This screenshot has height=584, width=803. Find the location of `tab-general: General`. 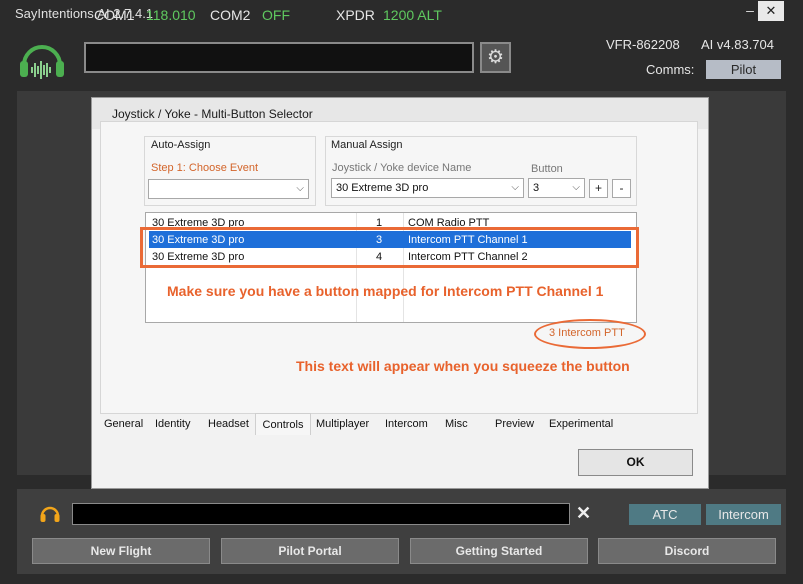

tab-general: General is located at coordinates (123, 424).